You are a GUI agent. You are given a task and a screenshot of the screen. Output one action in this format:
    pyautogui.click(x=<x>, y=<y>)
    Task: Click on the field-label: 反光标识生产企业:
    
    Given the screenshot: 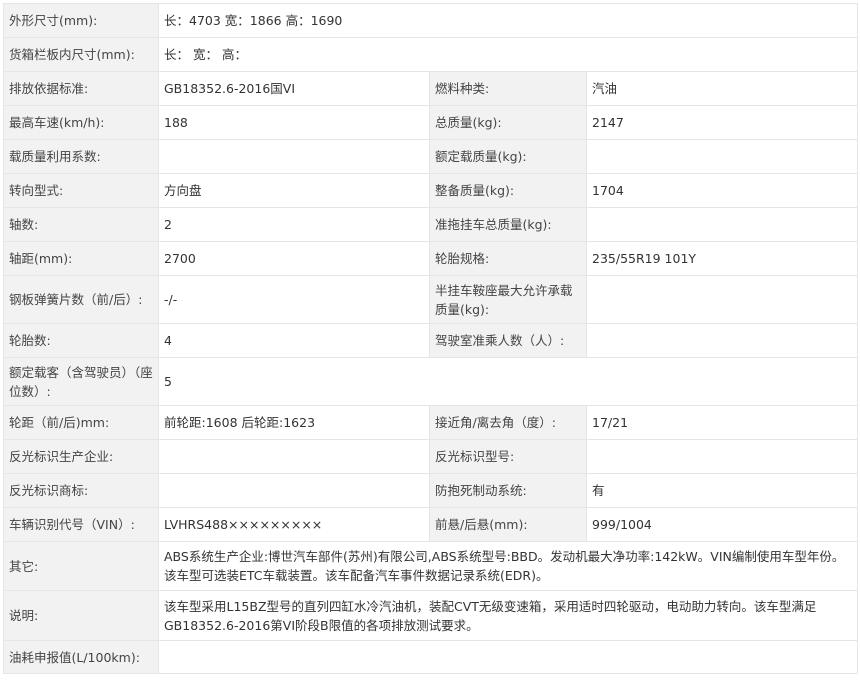 What is the action you would take?
    pyautogui.click(x=81, y=456)
    